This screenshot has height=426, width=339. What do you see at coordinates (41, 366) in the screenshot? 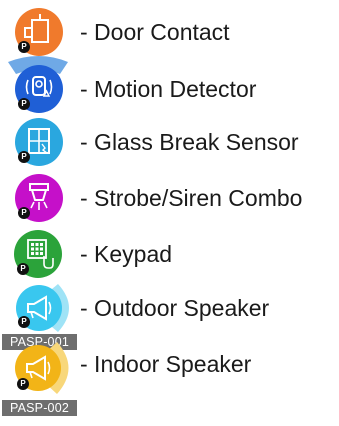
I see `indoor-speaker-icon: P` at bounding box center [41, 366].